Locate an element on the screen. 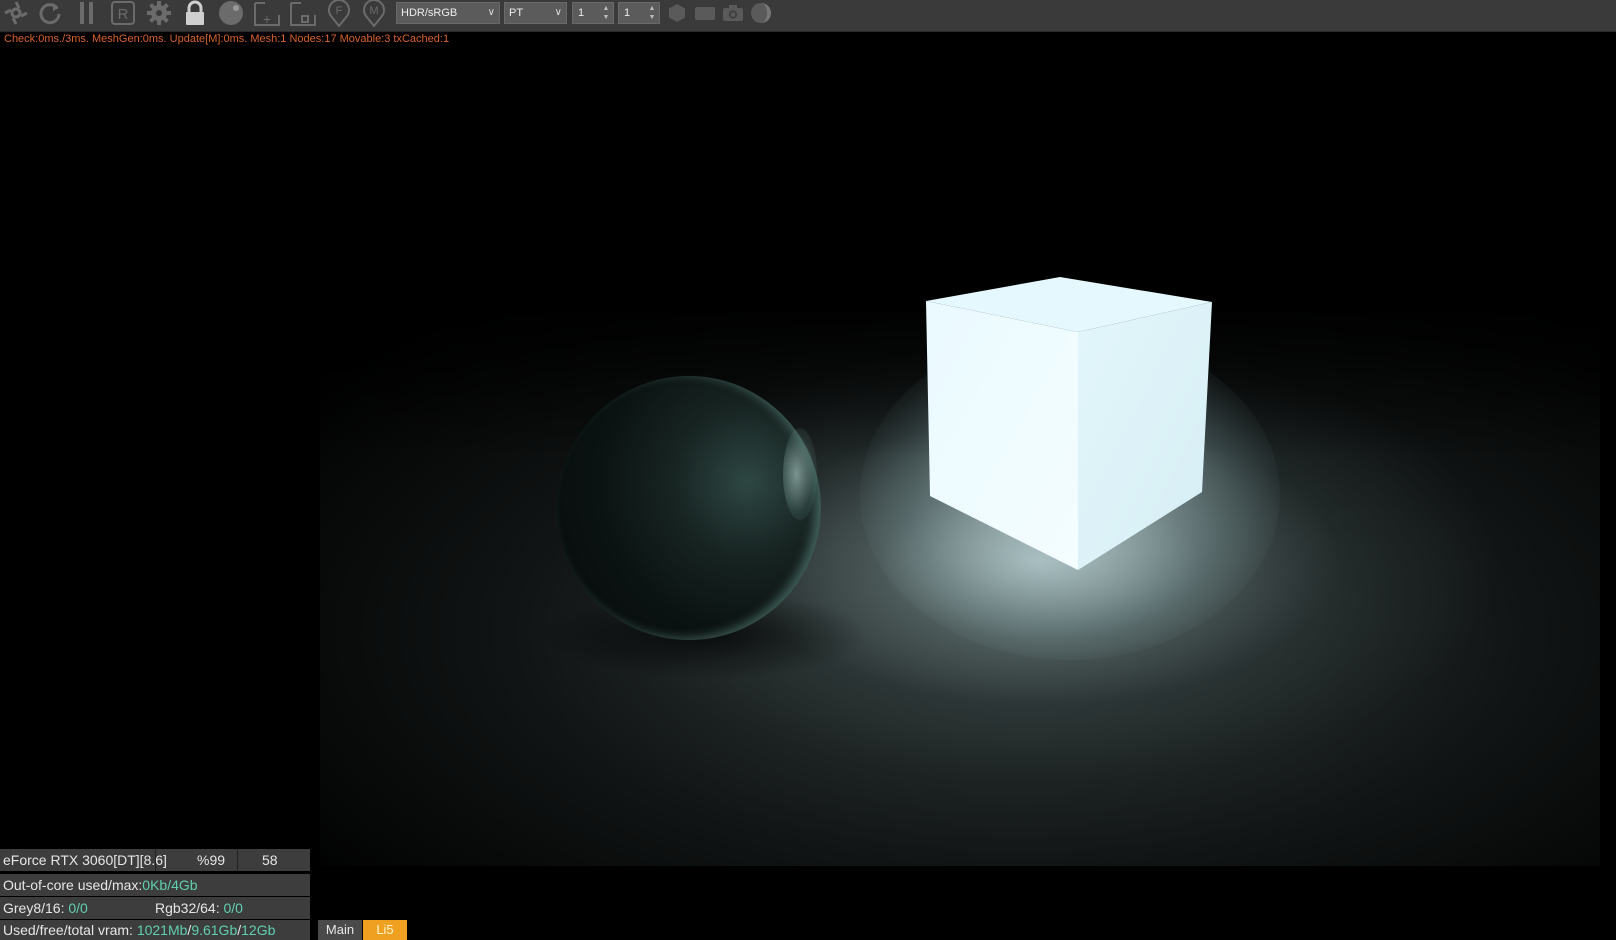 The height and width of the screenshot is (940, 1616). vram-free: 9.61Gb is located at coordinates (214, 930).